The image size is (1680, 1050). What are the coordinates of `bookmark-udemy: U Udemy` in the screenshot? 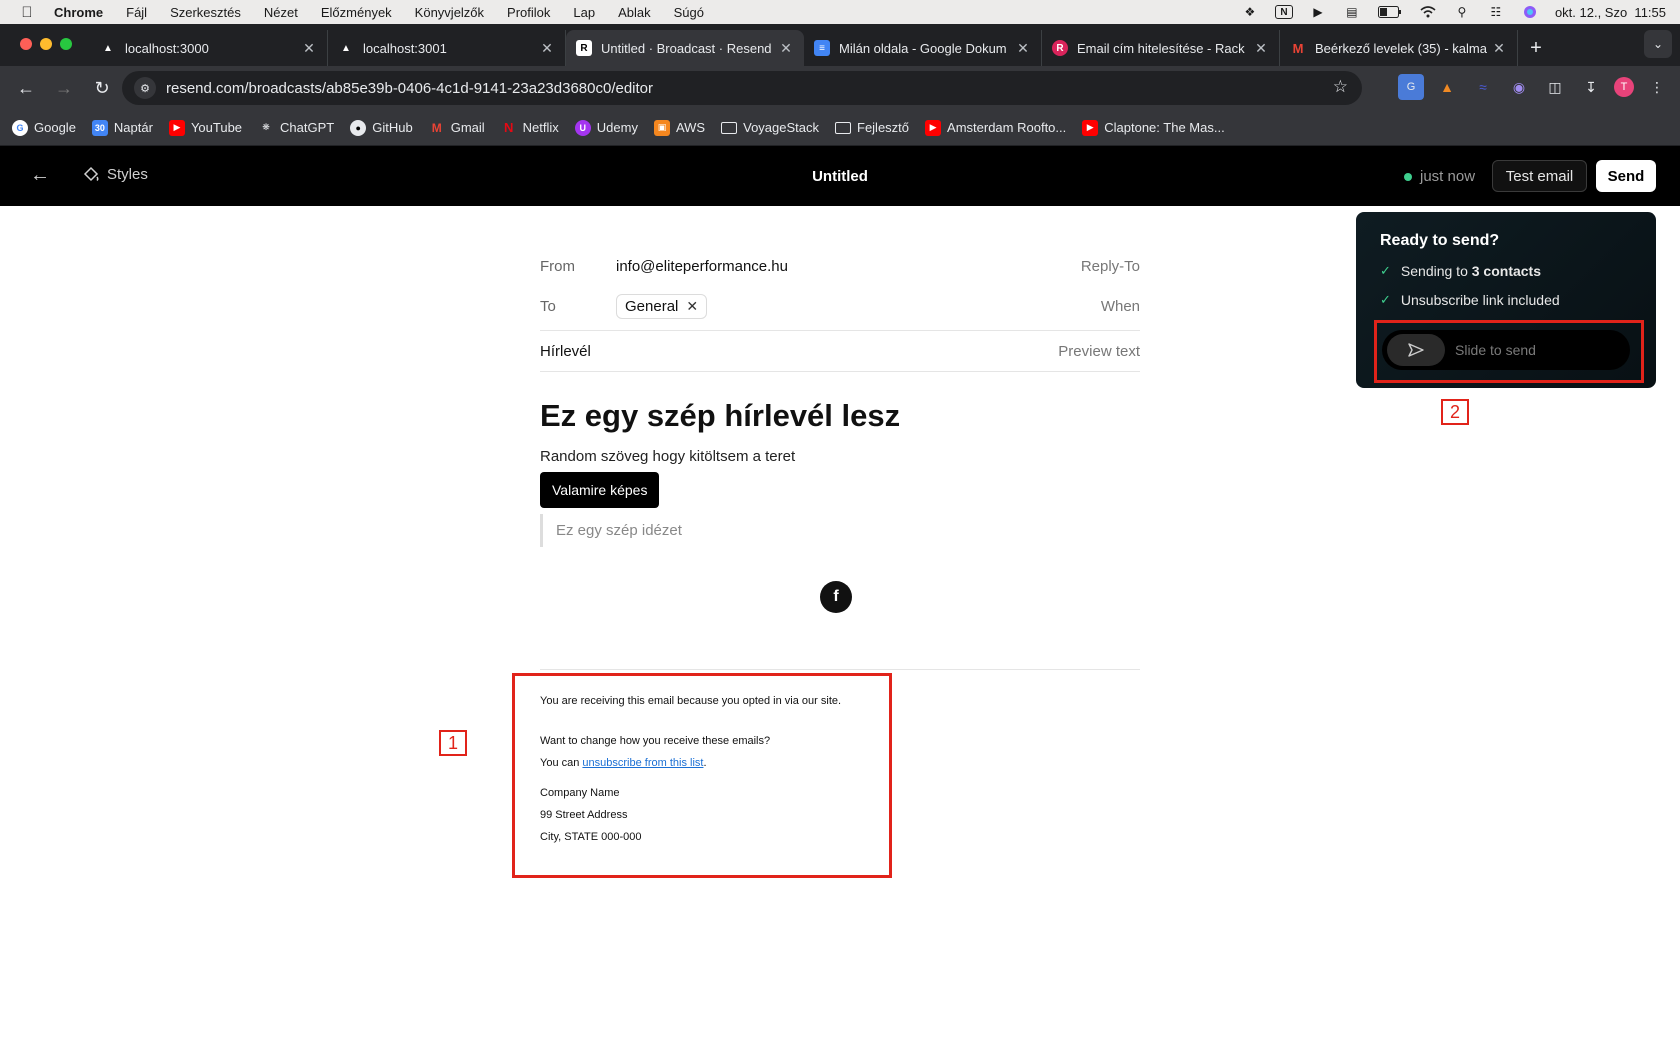 It's located at (606, 127).